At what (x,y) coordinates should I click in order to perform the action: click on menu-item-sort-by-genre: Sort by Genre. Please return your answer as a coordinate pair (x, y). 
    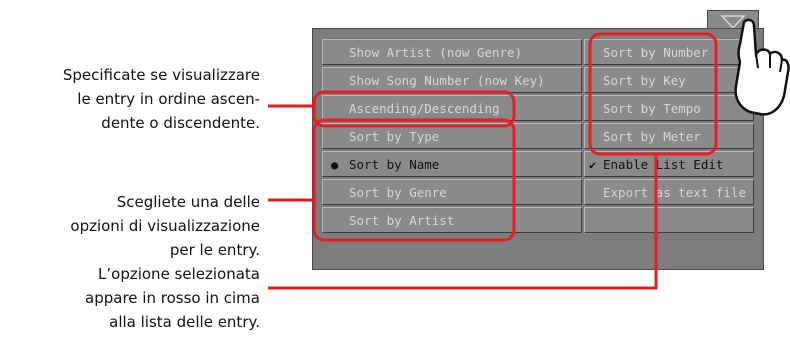
    Looking at the image, I should click on (452, 192).